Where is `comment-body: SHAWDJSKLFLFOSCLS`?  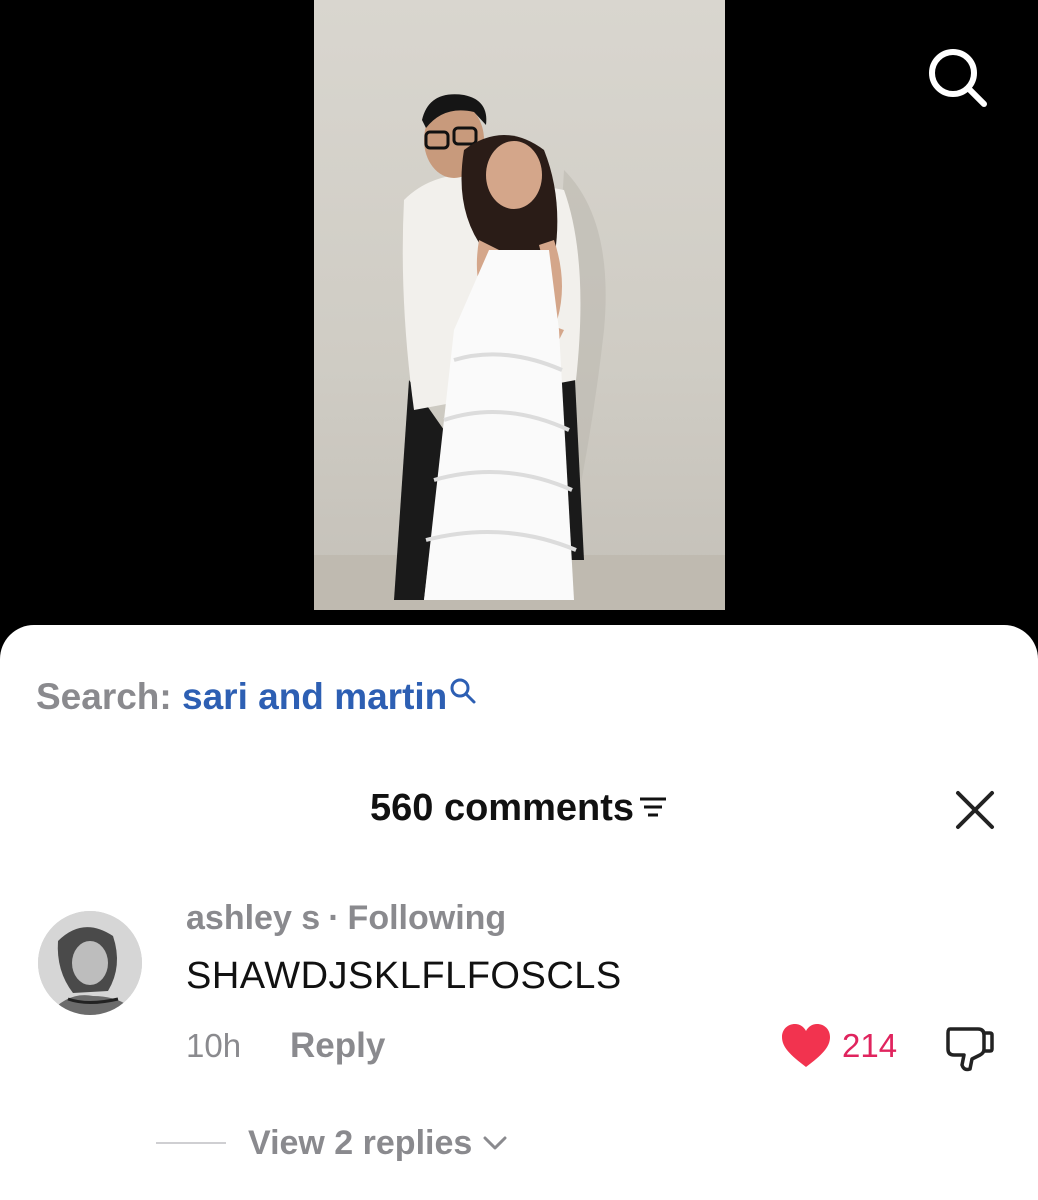
comment-body: SHAWDJSKLFLFOSCLS is located at coordinates (404, 976).